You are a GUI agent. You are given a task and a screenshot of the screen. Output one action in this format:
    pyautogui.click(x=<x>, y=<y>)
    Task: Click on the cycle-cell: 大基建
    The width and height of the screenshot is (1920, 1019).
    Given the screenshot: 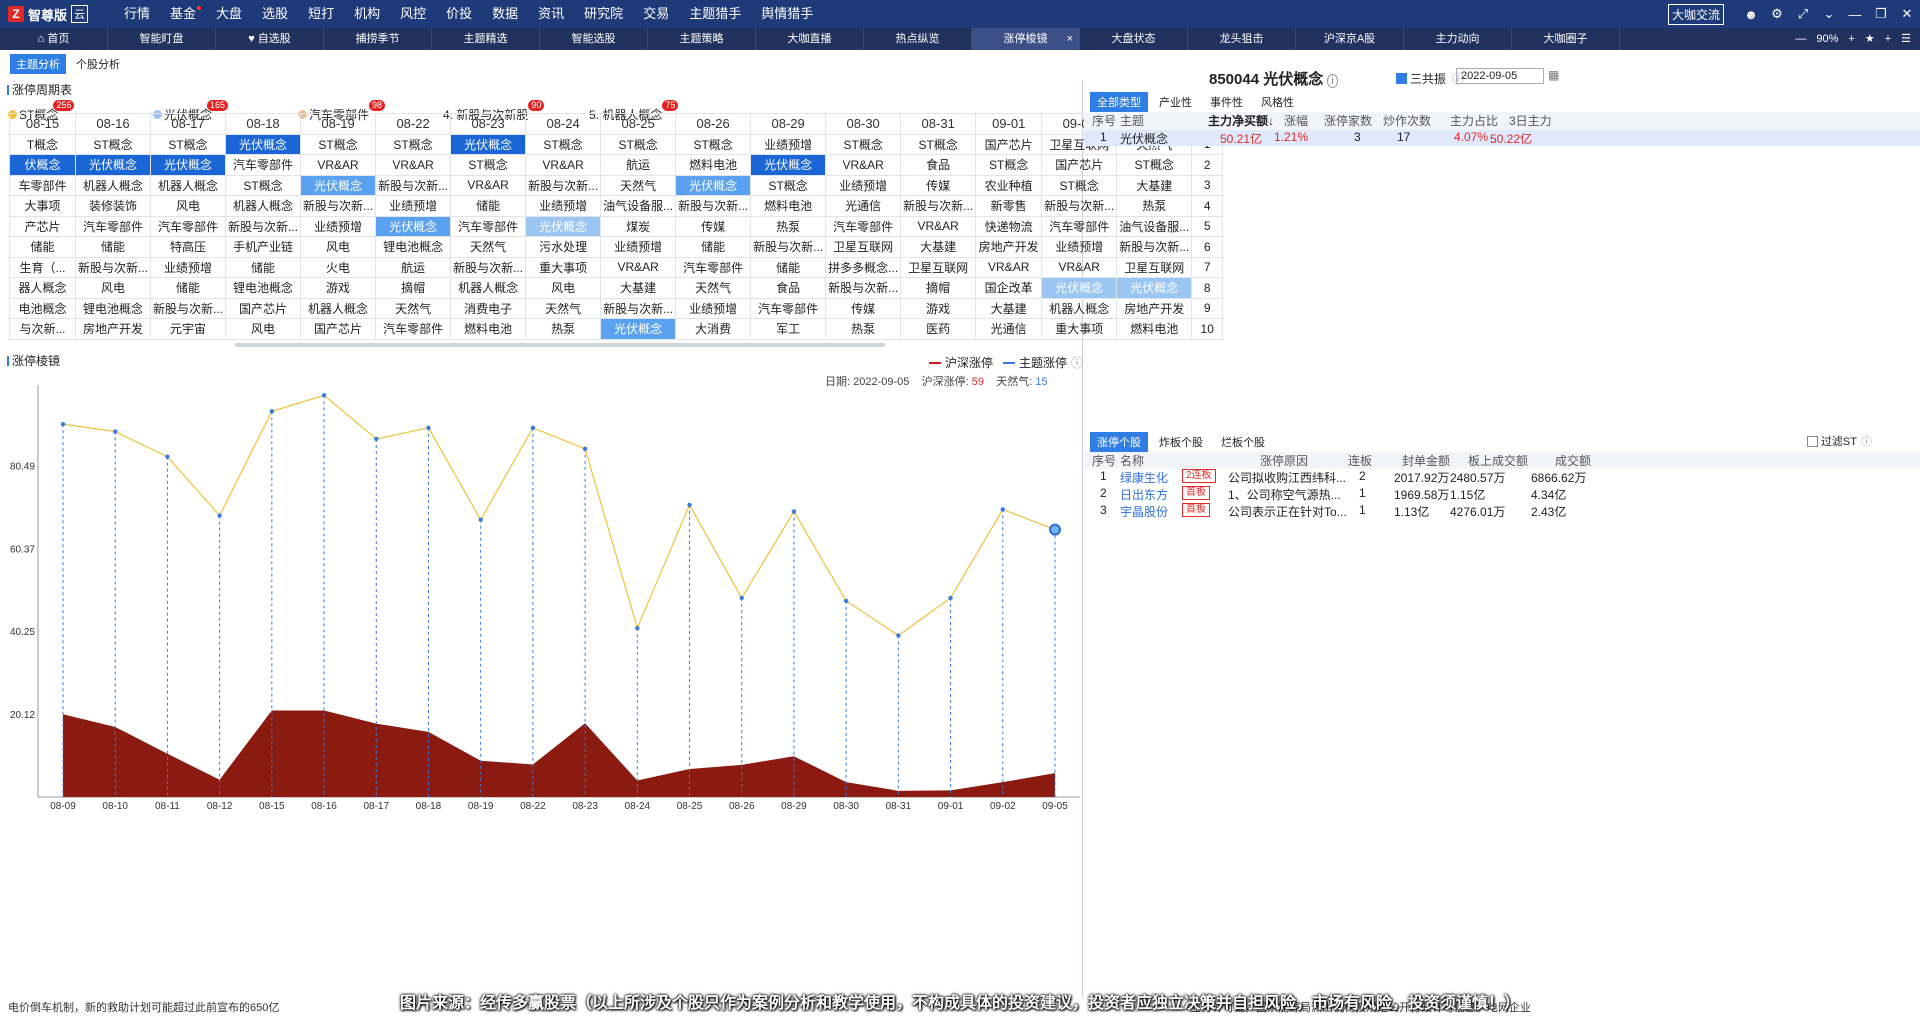 What is the action you would take?
    pyautogui.click(x=938, y=247)
    